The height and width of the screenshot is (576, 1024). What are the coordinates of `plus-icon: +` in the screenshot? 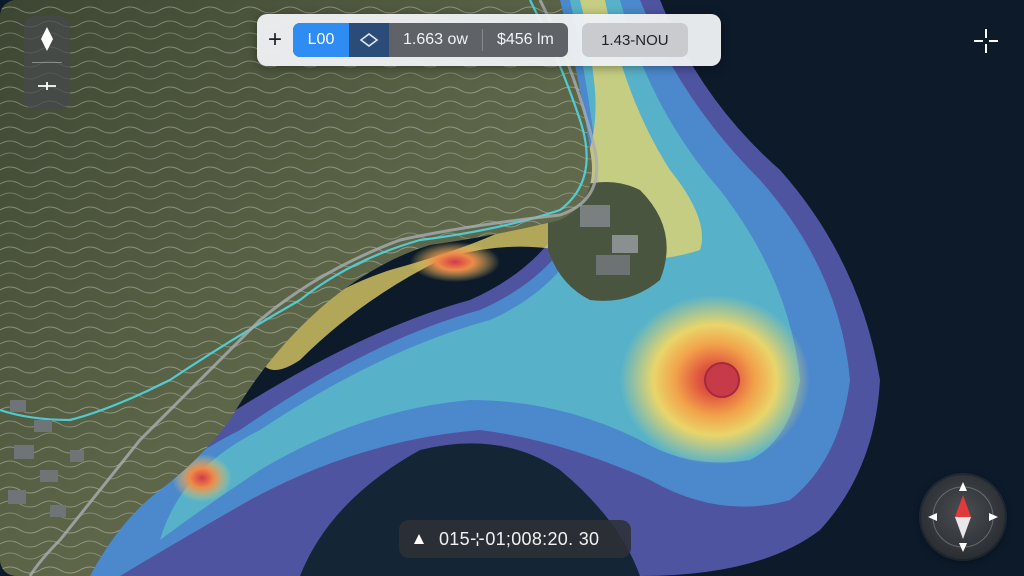 It's located at (274, 39).